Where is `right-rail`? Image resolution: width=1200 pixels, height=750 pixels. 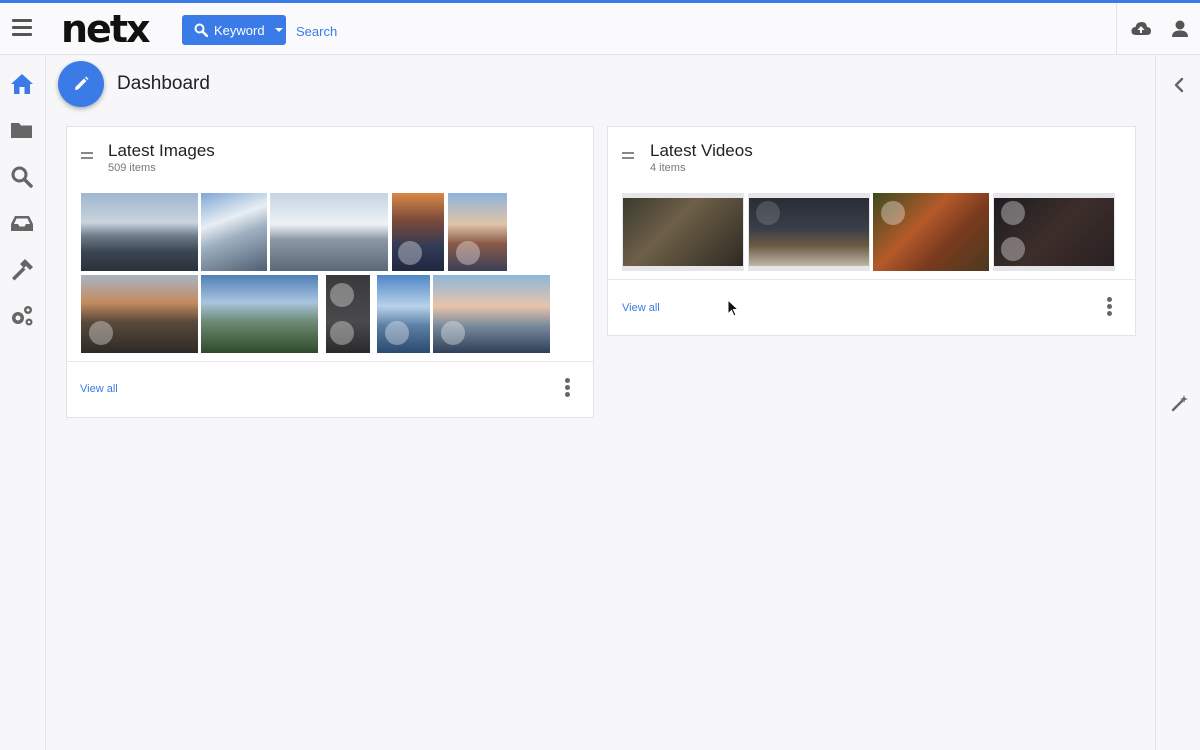 right-rail is located at coordinates (1177, 403).